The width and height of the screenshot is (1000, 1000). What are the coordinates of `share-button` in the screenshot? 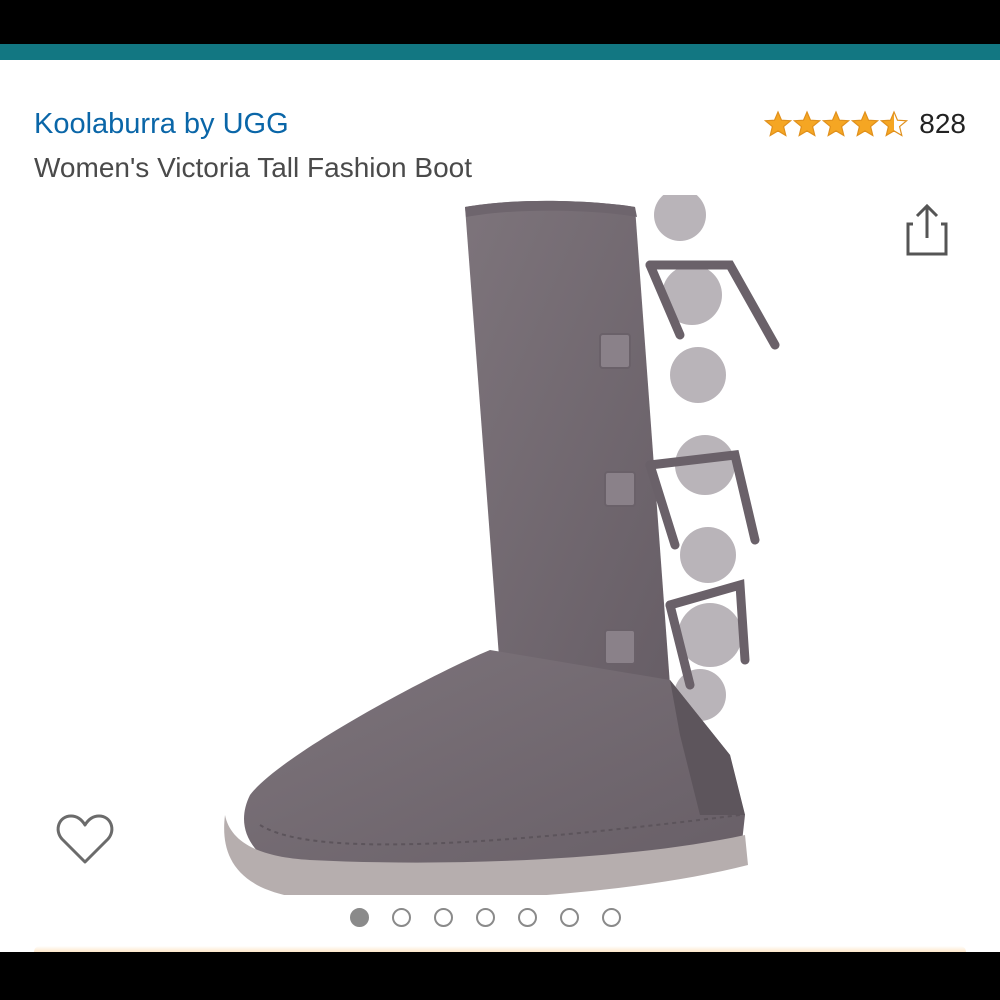 It's located at (927, 229).